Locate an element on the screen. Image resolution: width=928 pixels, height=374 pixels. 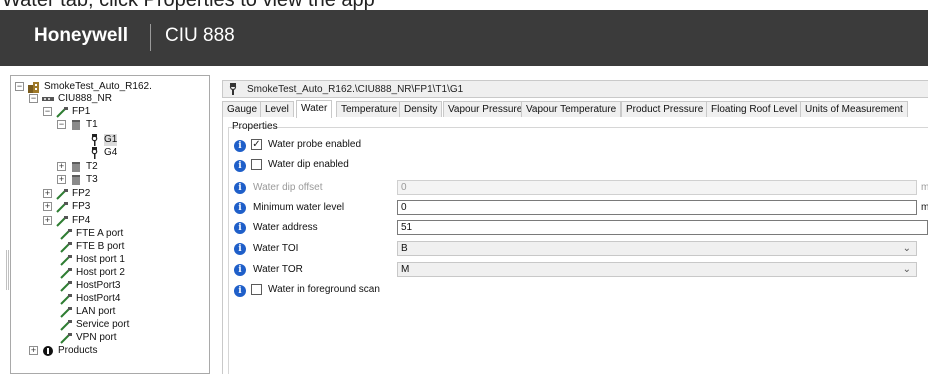
current-path: SmokeTest_Auto_R162.\CIU888_NR\FP1\T1\G1 is located at coordinates (355, 89).